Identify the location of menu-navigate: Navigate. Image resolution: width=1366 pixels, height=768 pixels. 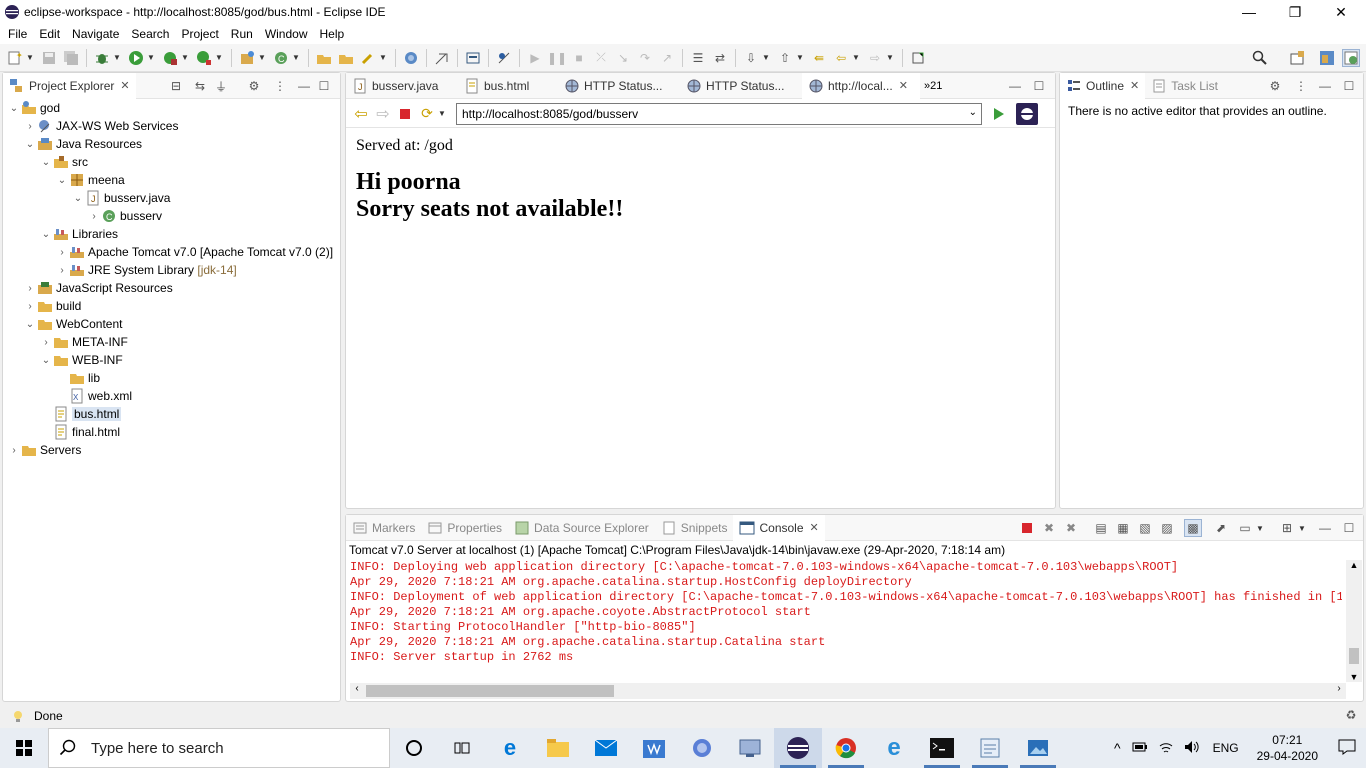
(95, 34).